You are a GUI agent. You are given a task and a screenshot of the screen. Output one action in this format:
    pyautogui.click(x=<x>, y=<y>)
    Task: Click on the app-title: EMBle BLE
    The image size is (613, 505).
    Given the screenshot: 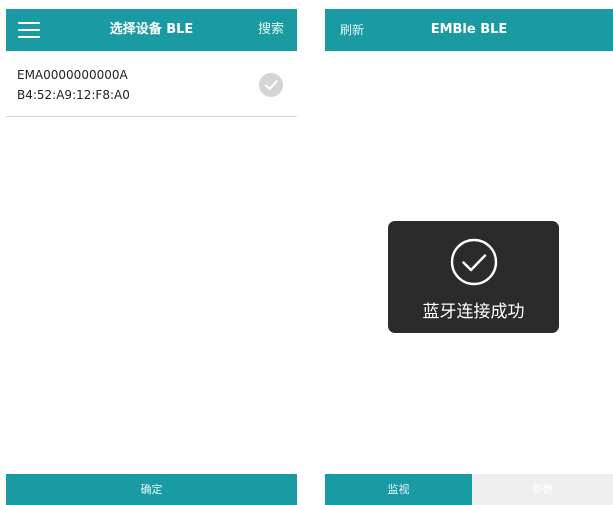 What is the action you would take?
    pyautogui.click(x=469, y=29)
    